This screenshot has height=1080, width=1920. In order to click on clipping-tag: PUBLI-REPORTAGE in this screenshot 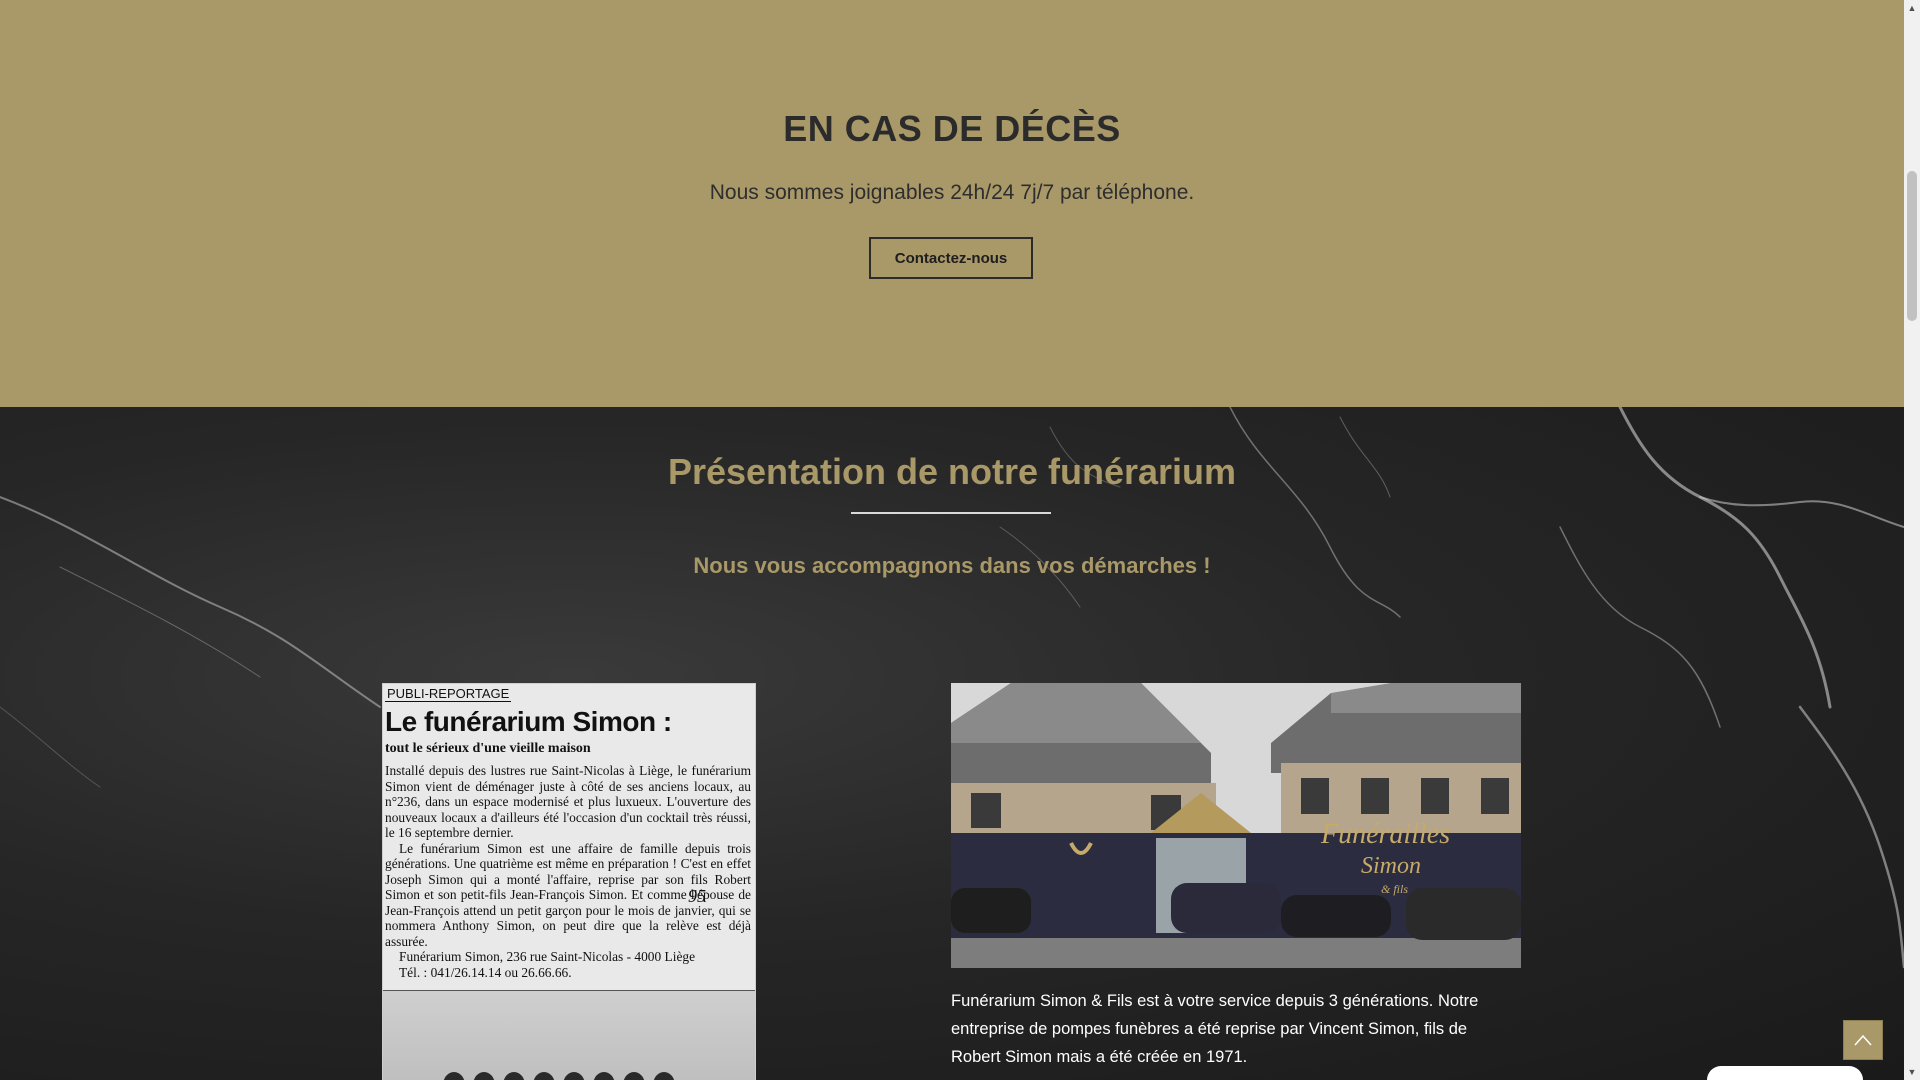, I will do `click(448, 694)`.